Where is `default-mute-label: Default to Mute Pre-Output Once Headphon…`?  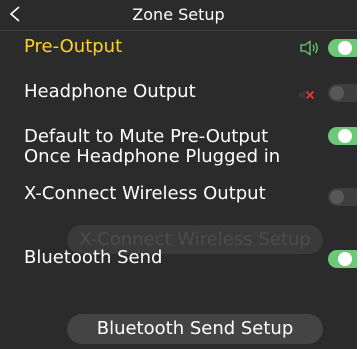
default-mute-label: Default to Mute Pre-Output Once Headphon… is located at coordinates (152, 146).